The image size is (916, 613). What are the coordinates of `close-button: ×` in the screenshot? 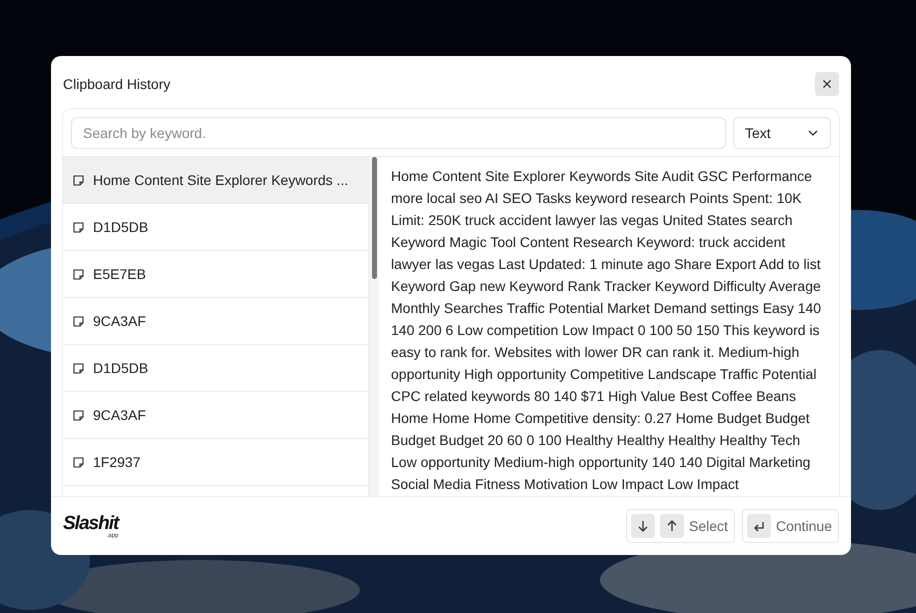 It's located at (827, 84).